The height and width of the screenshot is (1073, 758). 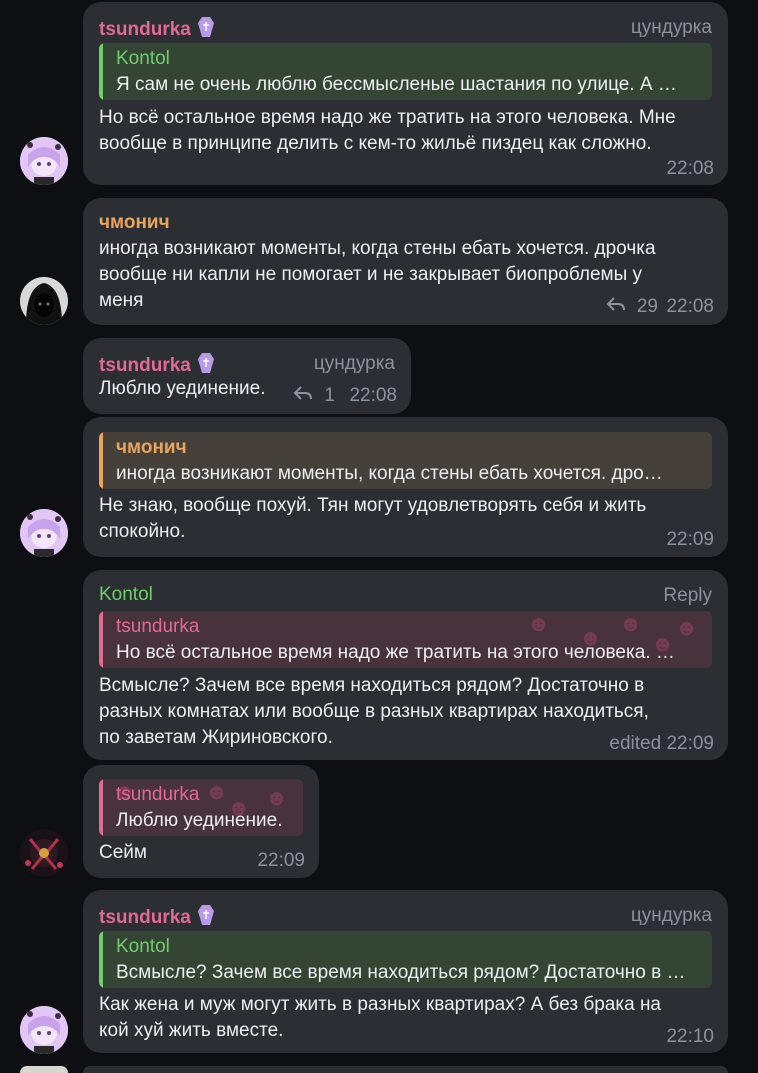 What do you see at coordinates (134, 223) in the screenshot?
I see `author-name: чмонич` at bounding box center [134, 223].